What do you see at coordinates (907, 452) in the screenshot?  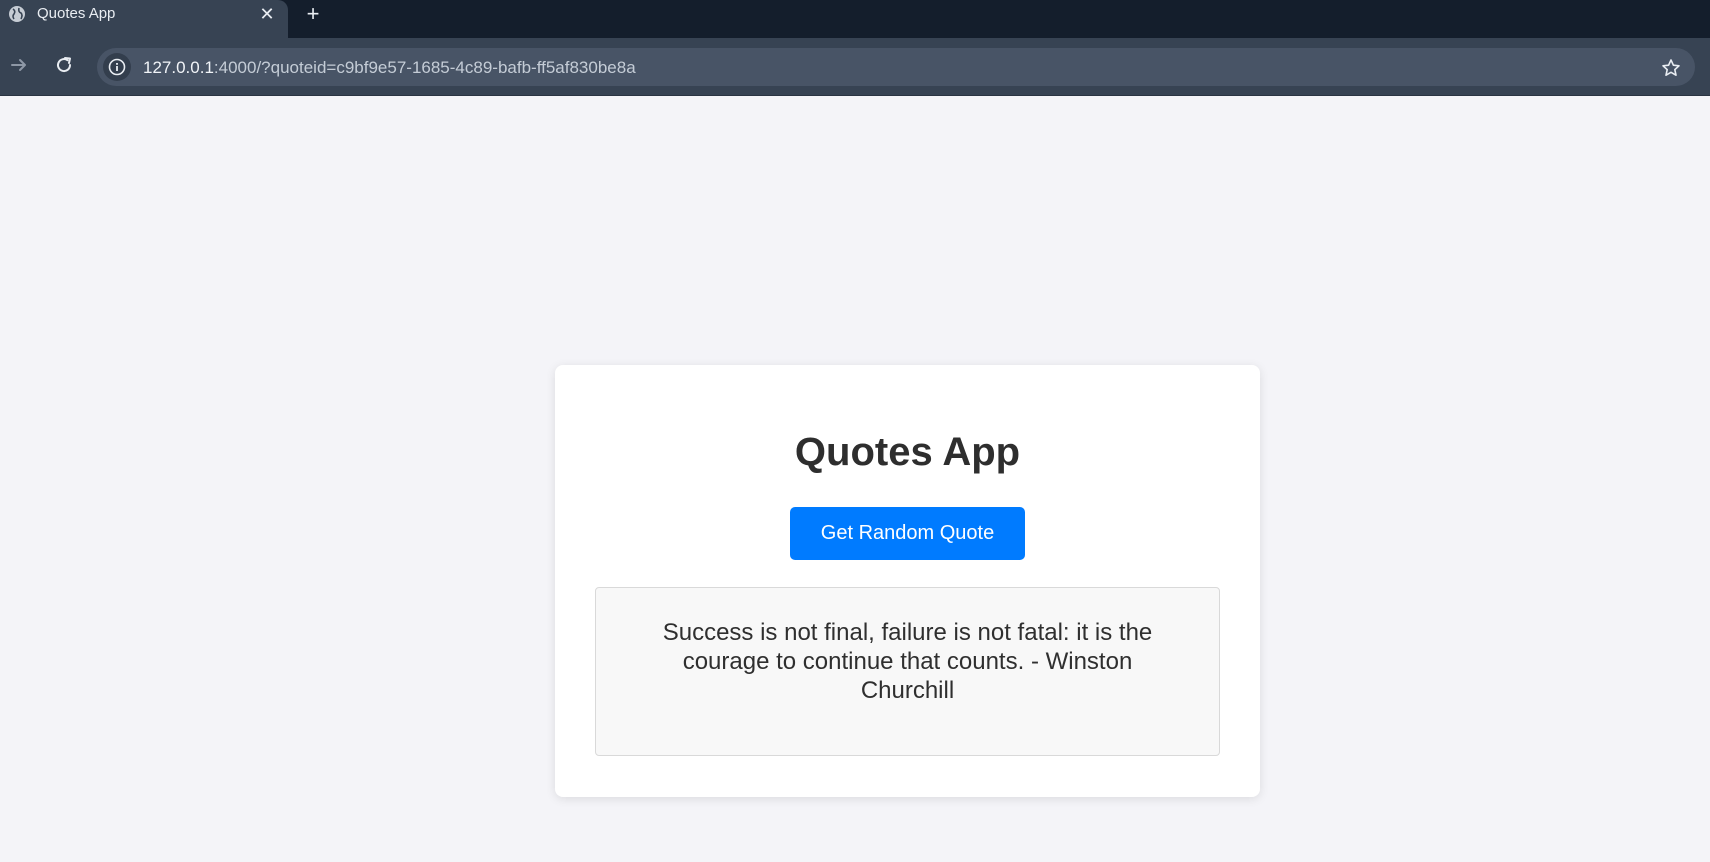 I see `page-title: Quotes App` at bounding box center [907, 452].